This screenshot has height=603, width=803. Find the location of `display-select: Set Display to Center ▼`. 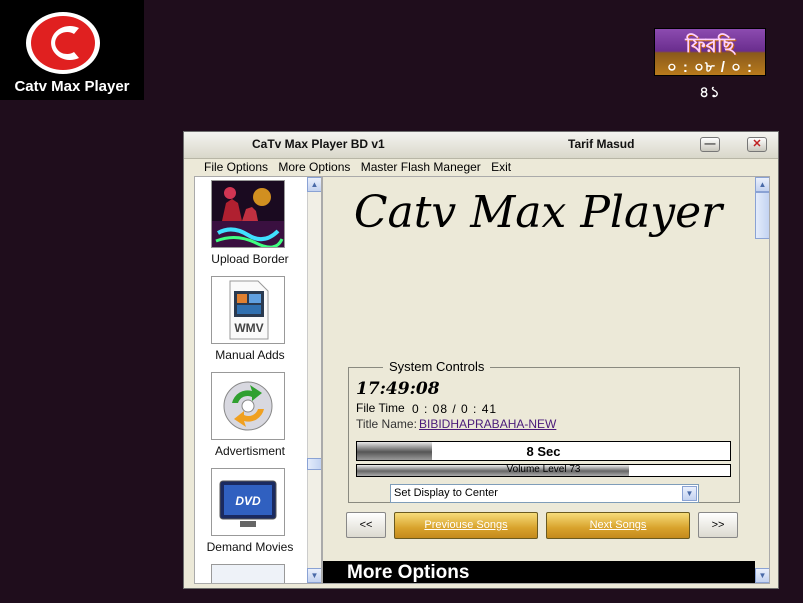

display-select: Set Display to Center ▼ is located at coordinates (544, 493).